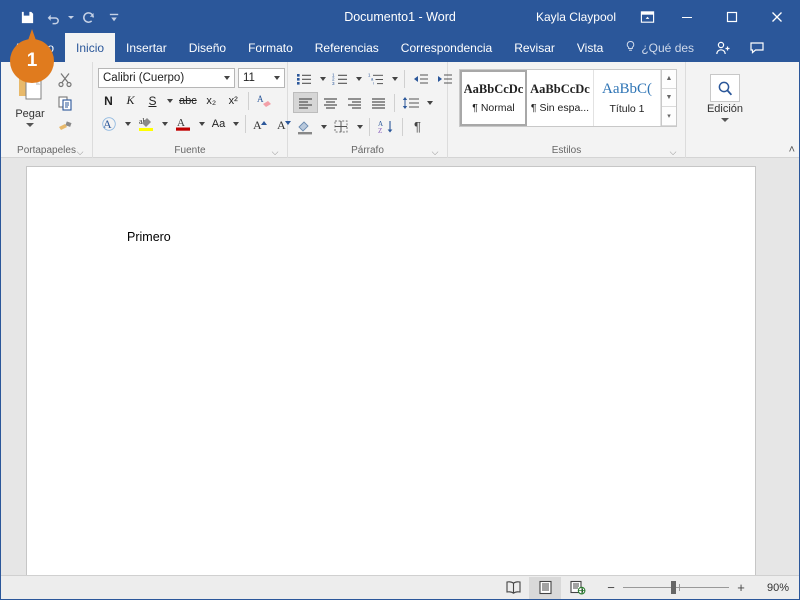  What do you see at coordinates (109, 123) in the screenshot?
I see `text-effects-icon: A` at bounding box center [109, 123].